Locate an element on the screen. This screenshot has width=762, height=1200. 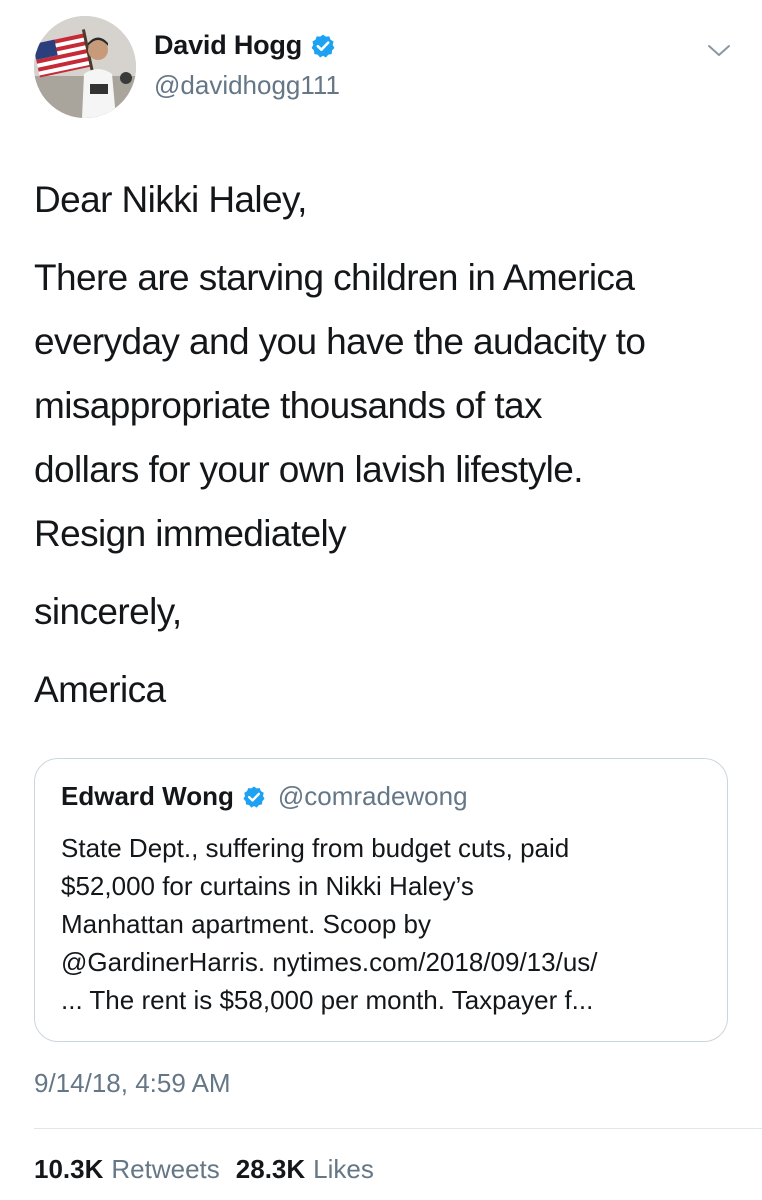
tweet-stats: 10.3K Retweets 28.3K Likes is located at coordinates (204, 1169).